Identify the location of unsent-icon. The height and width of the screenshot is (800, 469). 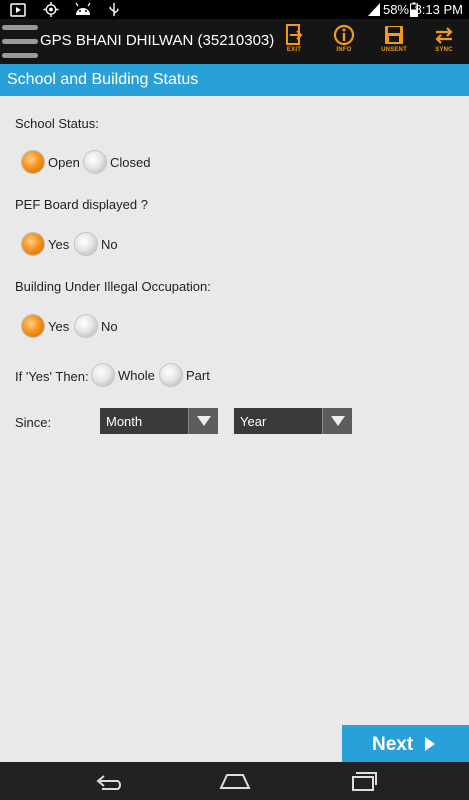
(394, 35).